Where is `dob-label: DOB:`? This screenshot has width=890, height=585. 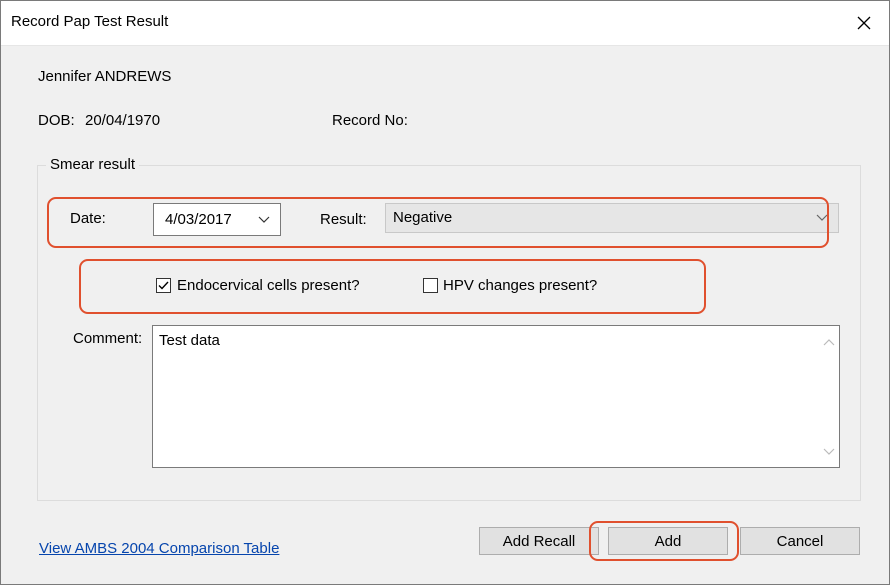
dob-label: DOB: is located at coordinates (56, 120).